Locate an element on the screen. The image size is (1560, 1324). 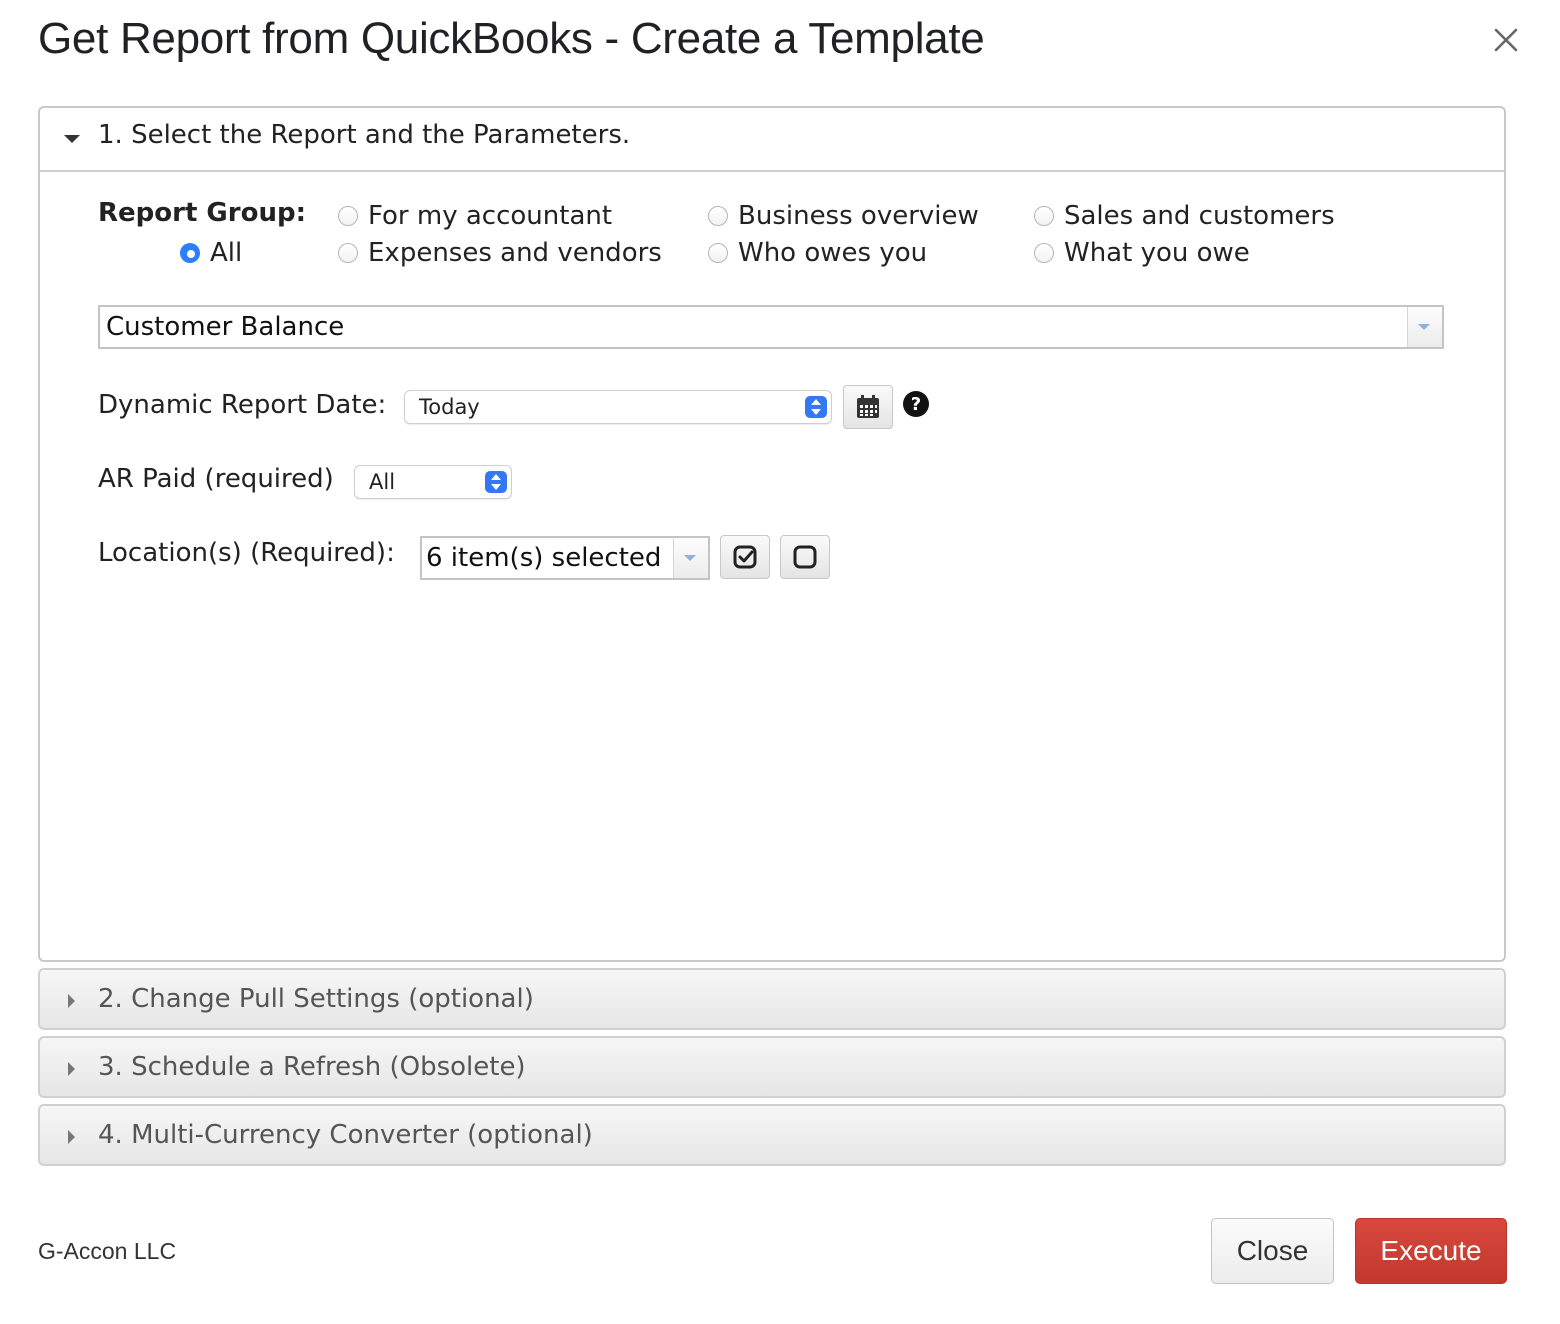
section-1-header: 1. Select the Report and the Parameters. is located at coordinates (772, 140).